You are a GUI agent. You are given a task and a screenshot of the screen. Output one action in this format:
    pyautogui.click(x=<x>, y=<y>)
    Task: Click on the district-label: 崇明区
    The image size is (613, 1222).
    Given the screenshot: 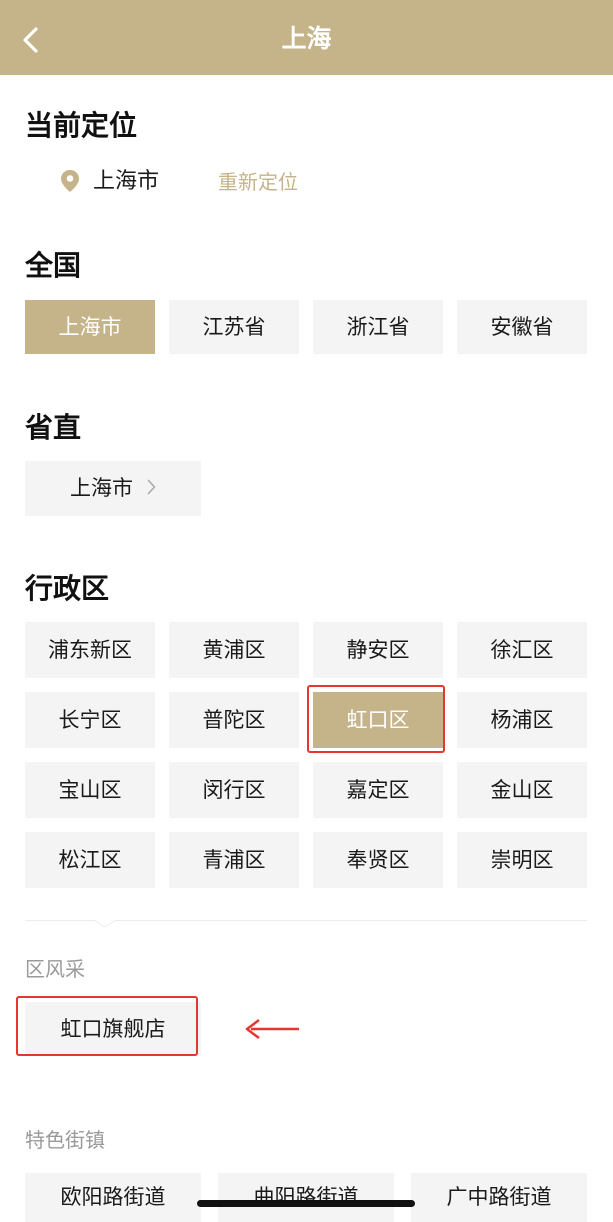 What is the action you would take?
    pyautogui.click(x=522, y=860)
    